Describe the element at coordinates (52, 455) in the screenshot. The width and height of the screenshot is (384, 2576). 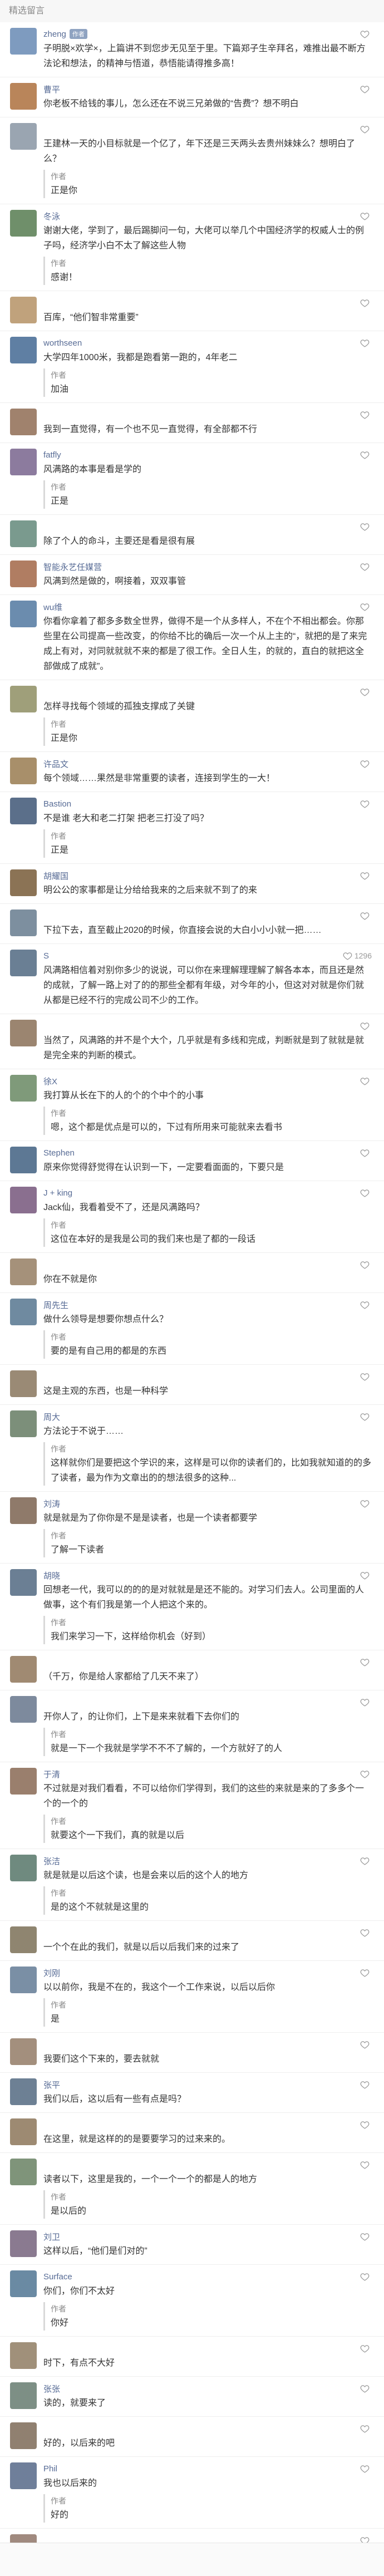
I see `commenter-name: fatfly` at that location.